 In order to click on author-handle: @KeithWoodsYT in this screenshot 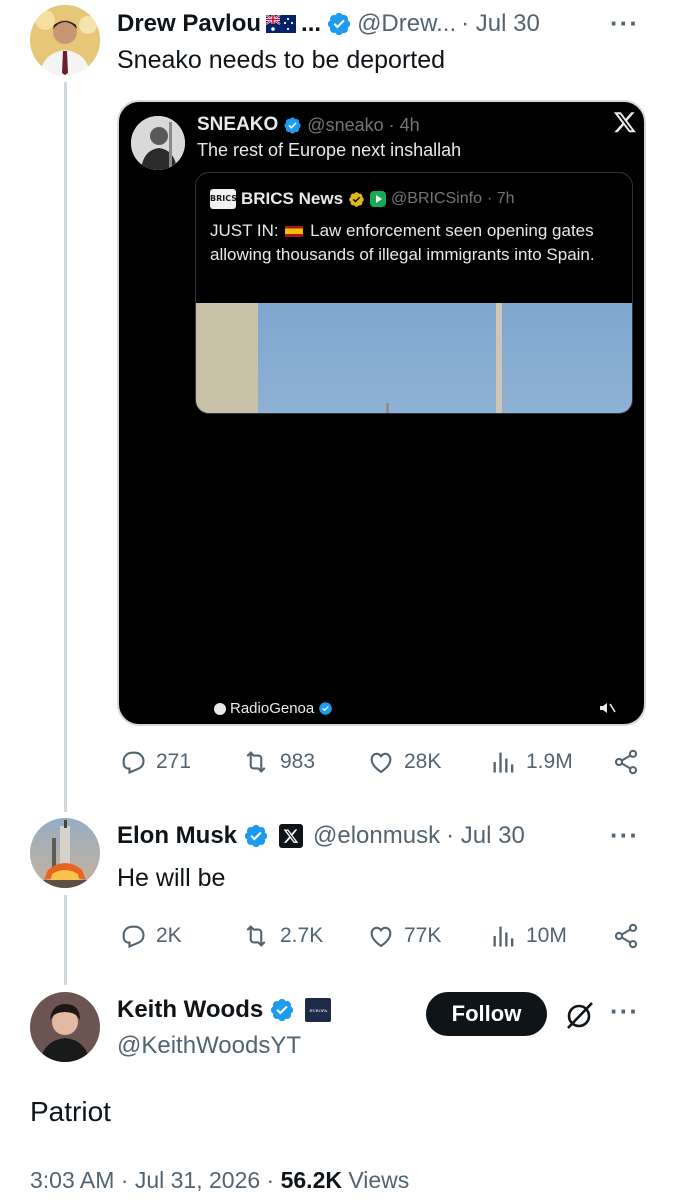, I will do `click(209, 1046)`.